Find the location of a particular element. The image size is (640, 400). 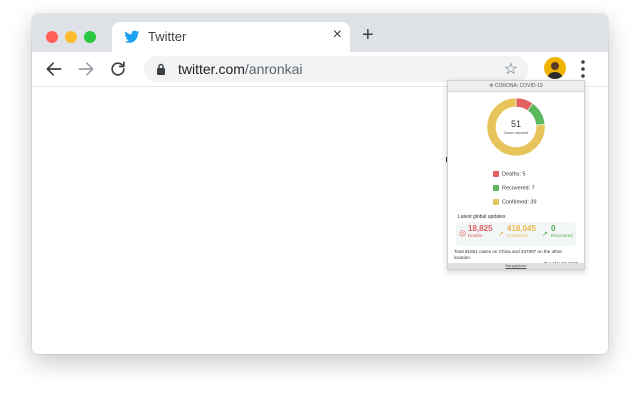

lock-icon is located at coordinates (161, 69).